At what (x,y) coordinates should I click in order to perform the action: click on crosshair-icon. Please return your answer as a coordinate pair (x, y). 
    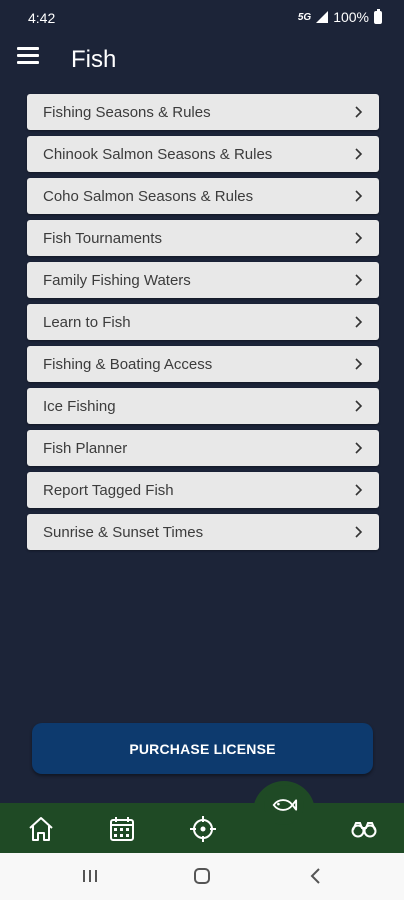
    Looking at the image, I should click on (203, 829).